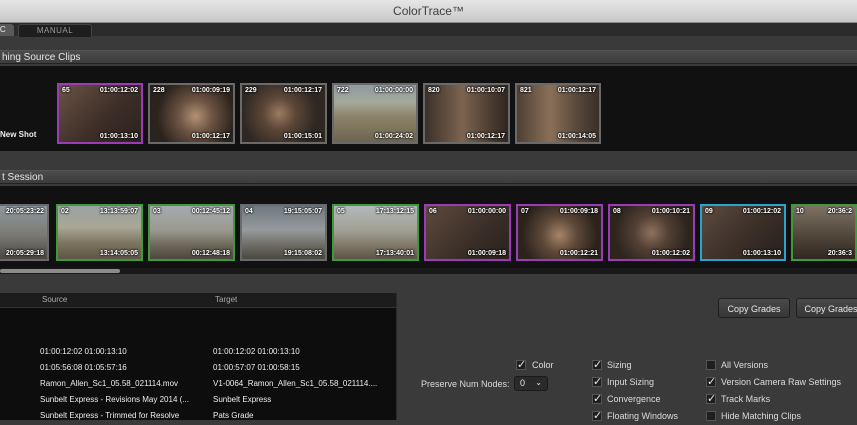  I want to click on color-checkbox: ✓, so click(521, 365).